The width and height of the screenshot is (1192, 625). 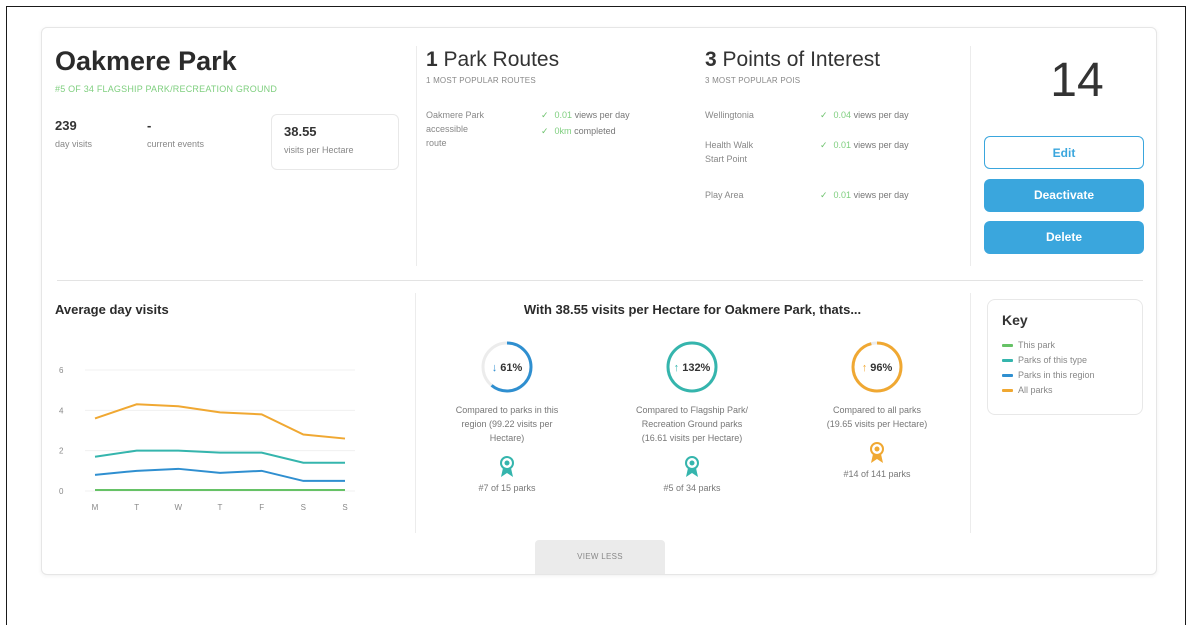 I want to click on day-visits-chart: 0 2 4 6 M T W T F S S, so click(x=207, y=439).